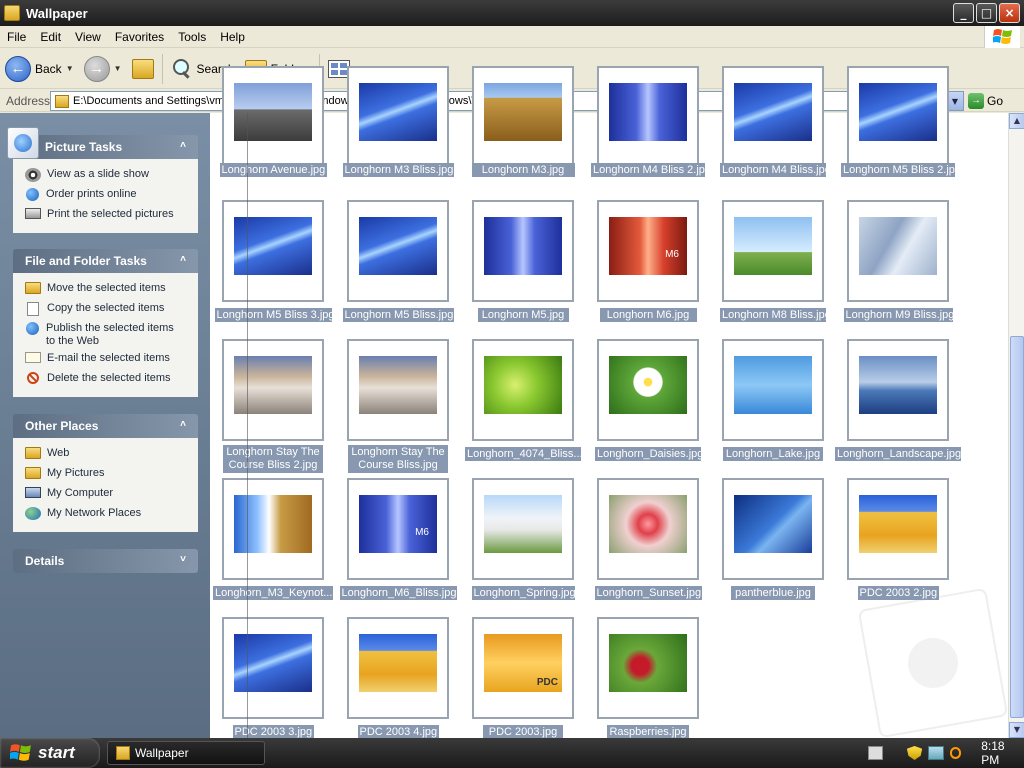 This screenshot has width=1024, height=768. Describe the element at coordinates (398, 315) in the screenshot. I see `file-name-label: Longhorn M5 Bliss.jpg` at that location.